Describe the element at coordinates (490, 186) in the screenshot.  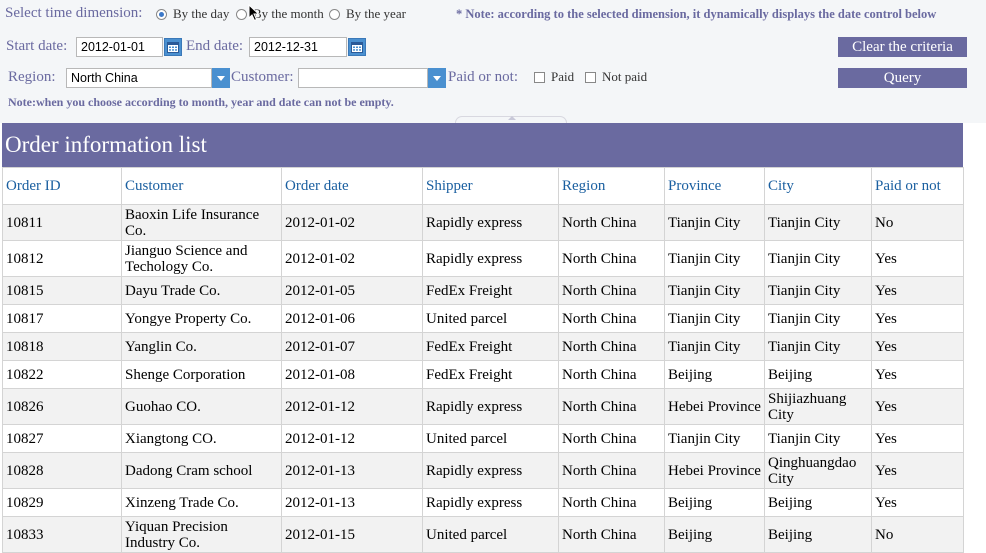
I see `column-header-shipper: Shipper` at that location.